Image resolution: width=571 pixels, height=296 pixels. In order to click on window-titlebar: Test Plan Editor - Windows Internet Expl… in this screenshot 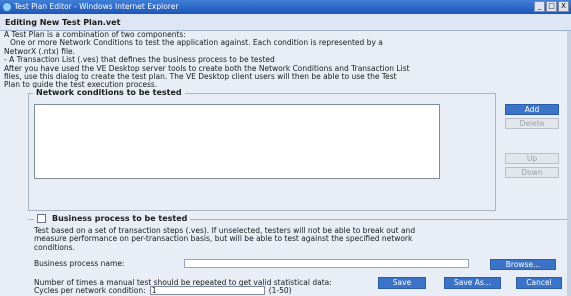, I will do `click(285, 7)`.